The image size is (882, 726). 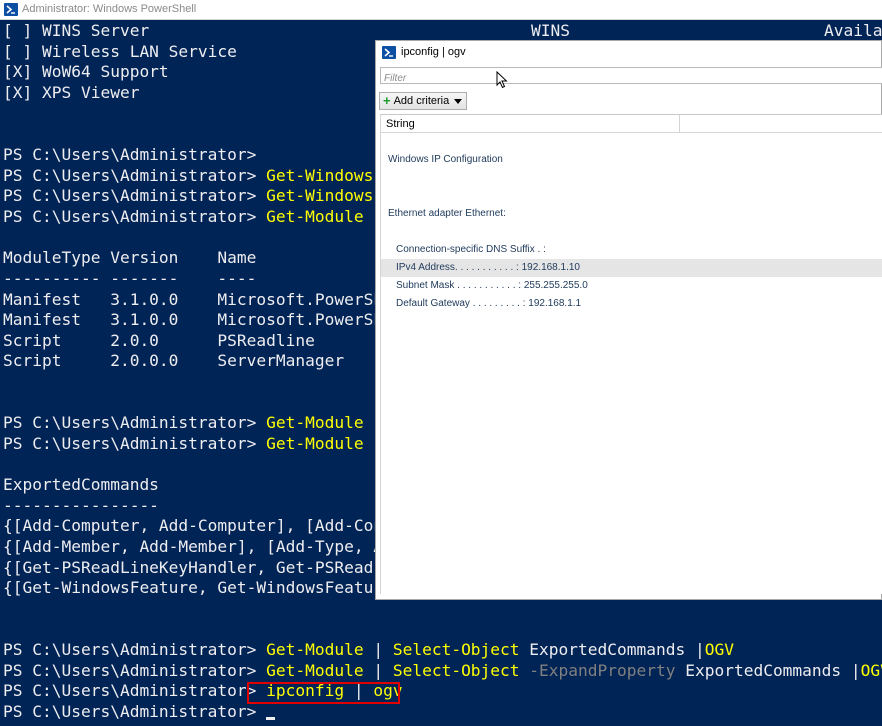 What do you see at coordinates (76, 30) in the screenshot?
I see `console-line: [ ] WINS Server` at bounding box center [76, 30].